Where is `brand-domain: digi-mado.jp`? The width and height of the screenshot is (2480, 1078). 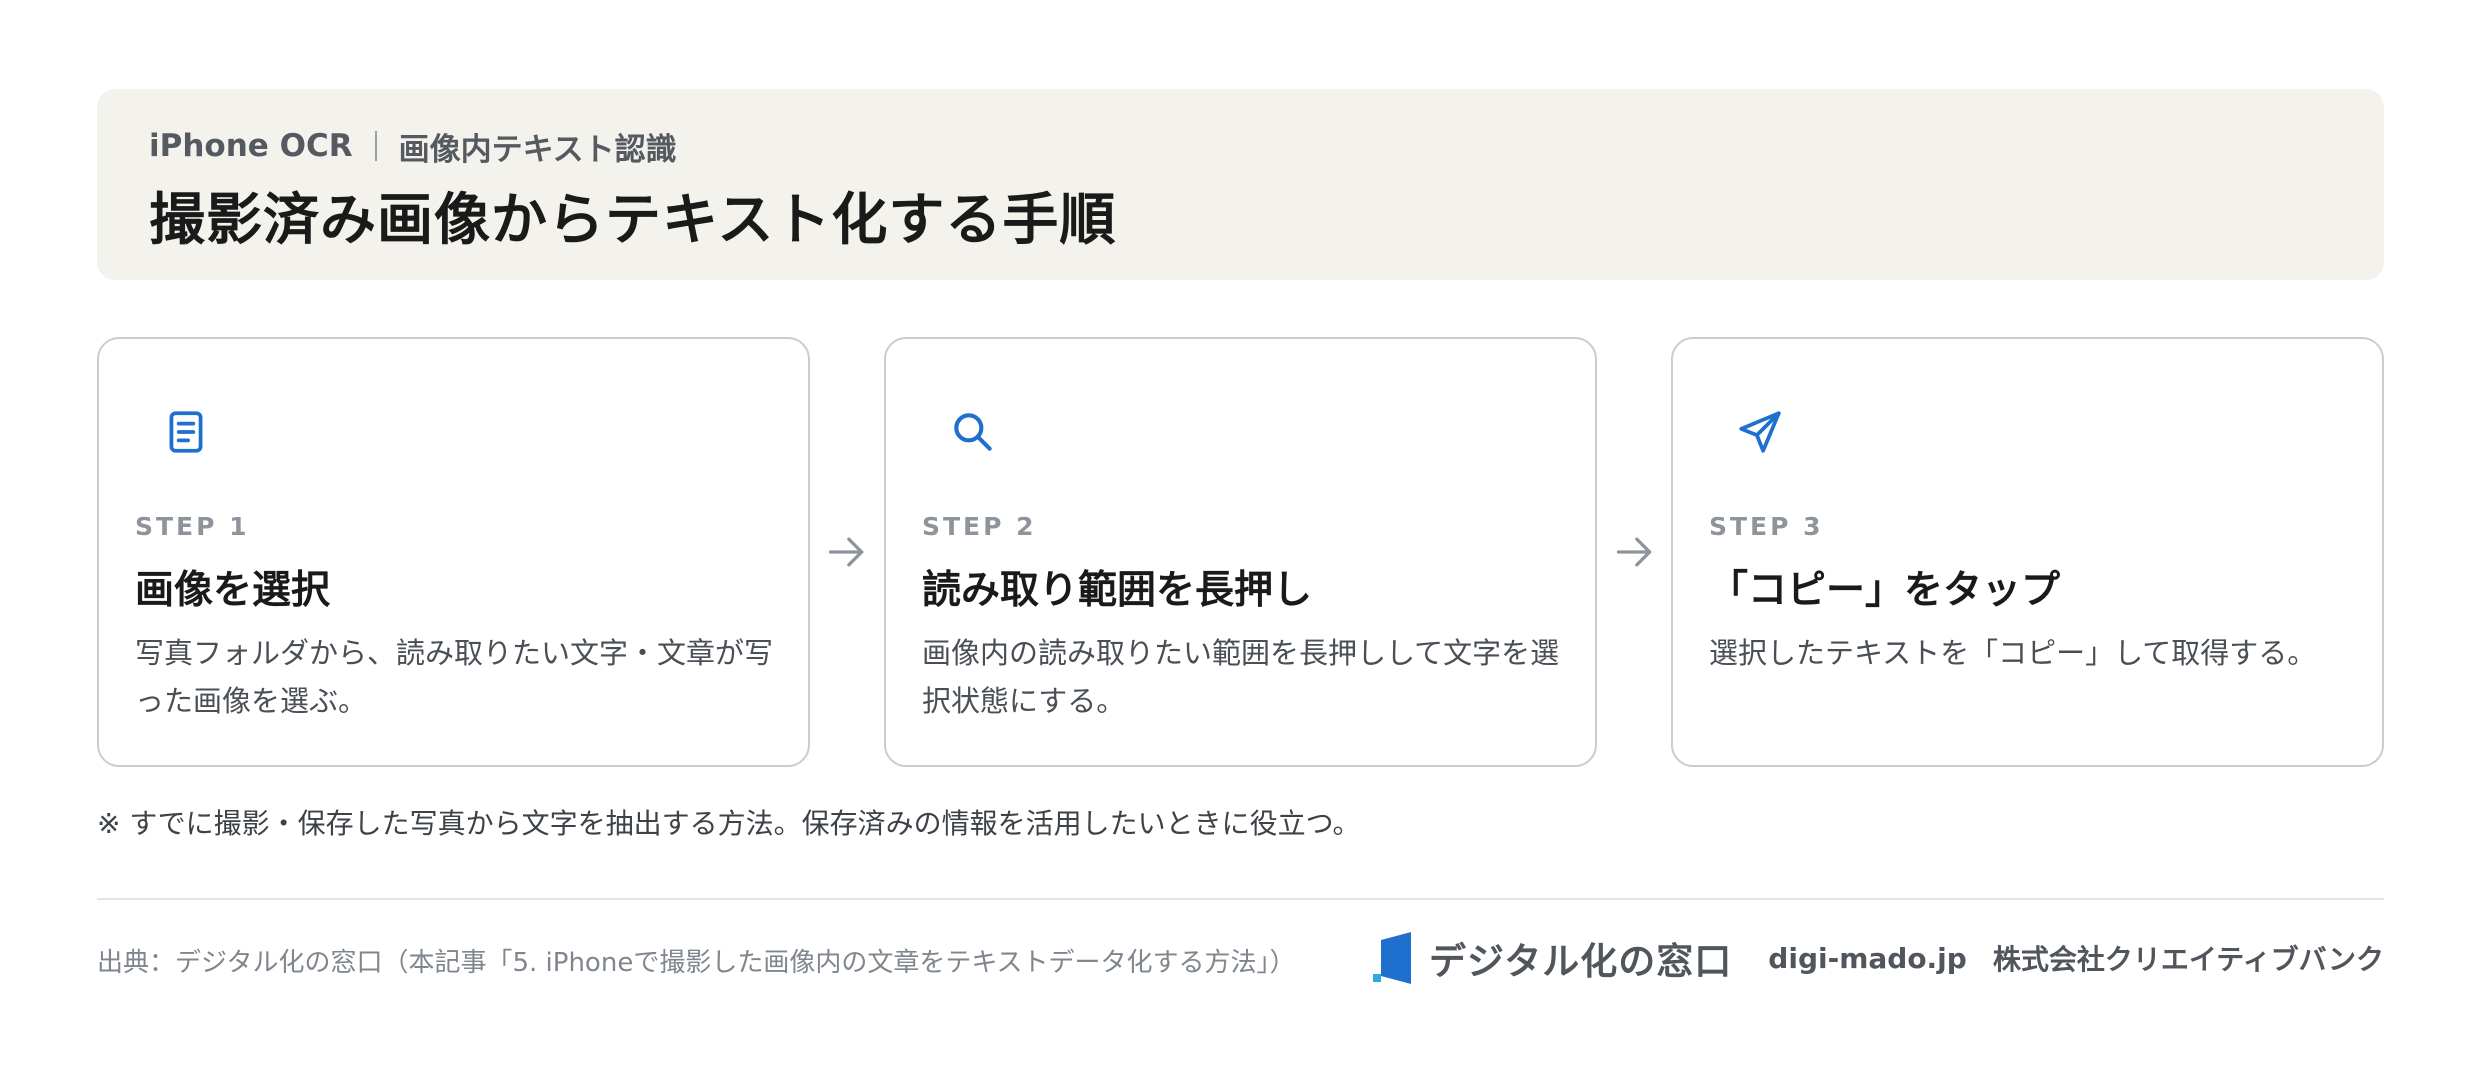 brand-domain: digi-mado.jp is located at coordinates (1867, 958).